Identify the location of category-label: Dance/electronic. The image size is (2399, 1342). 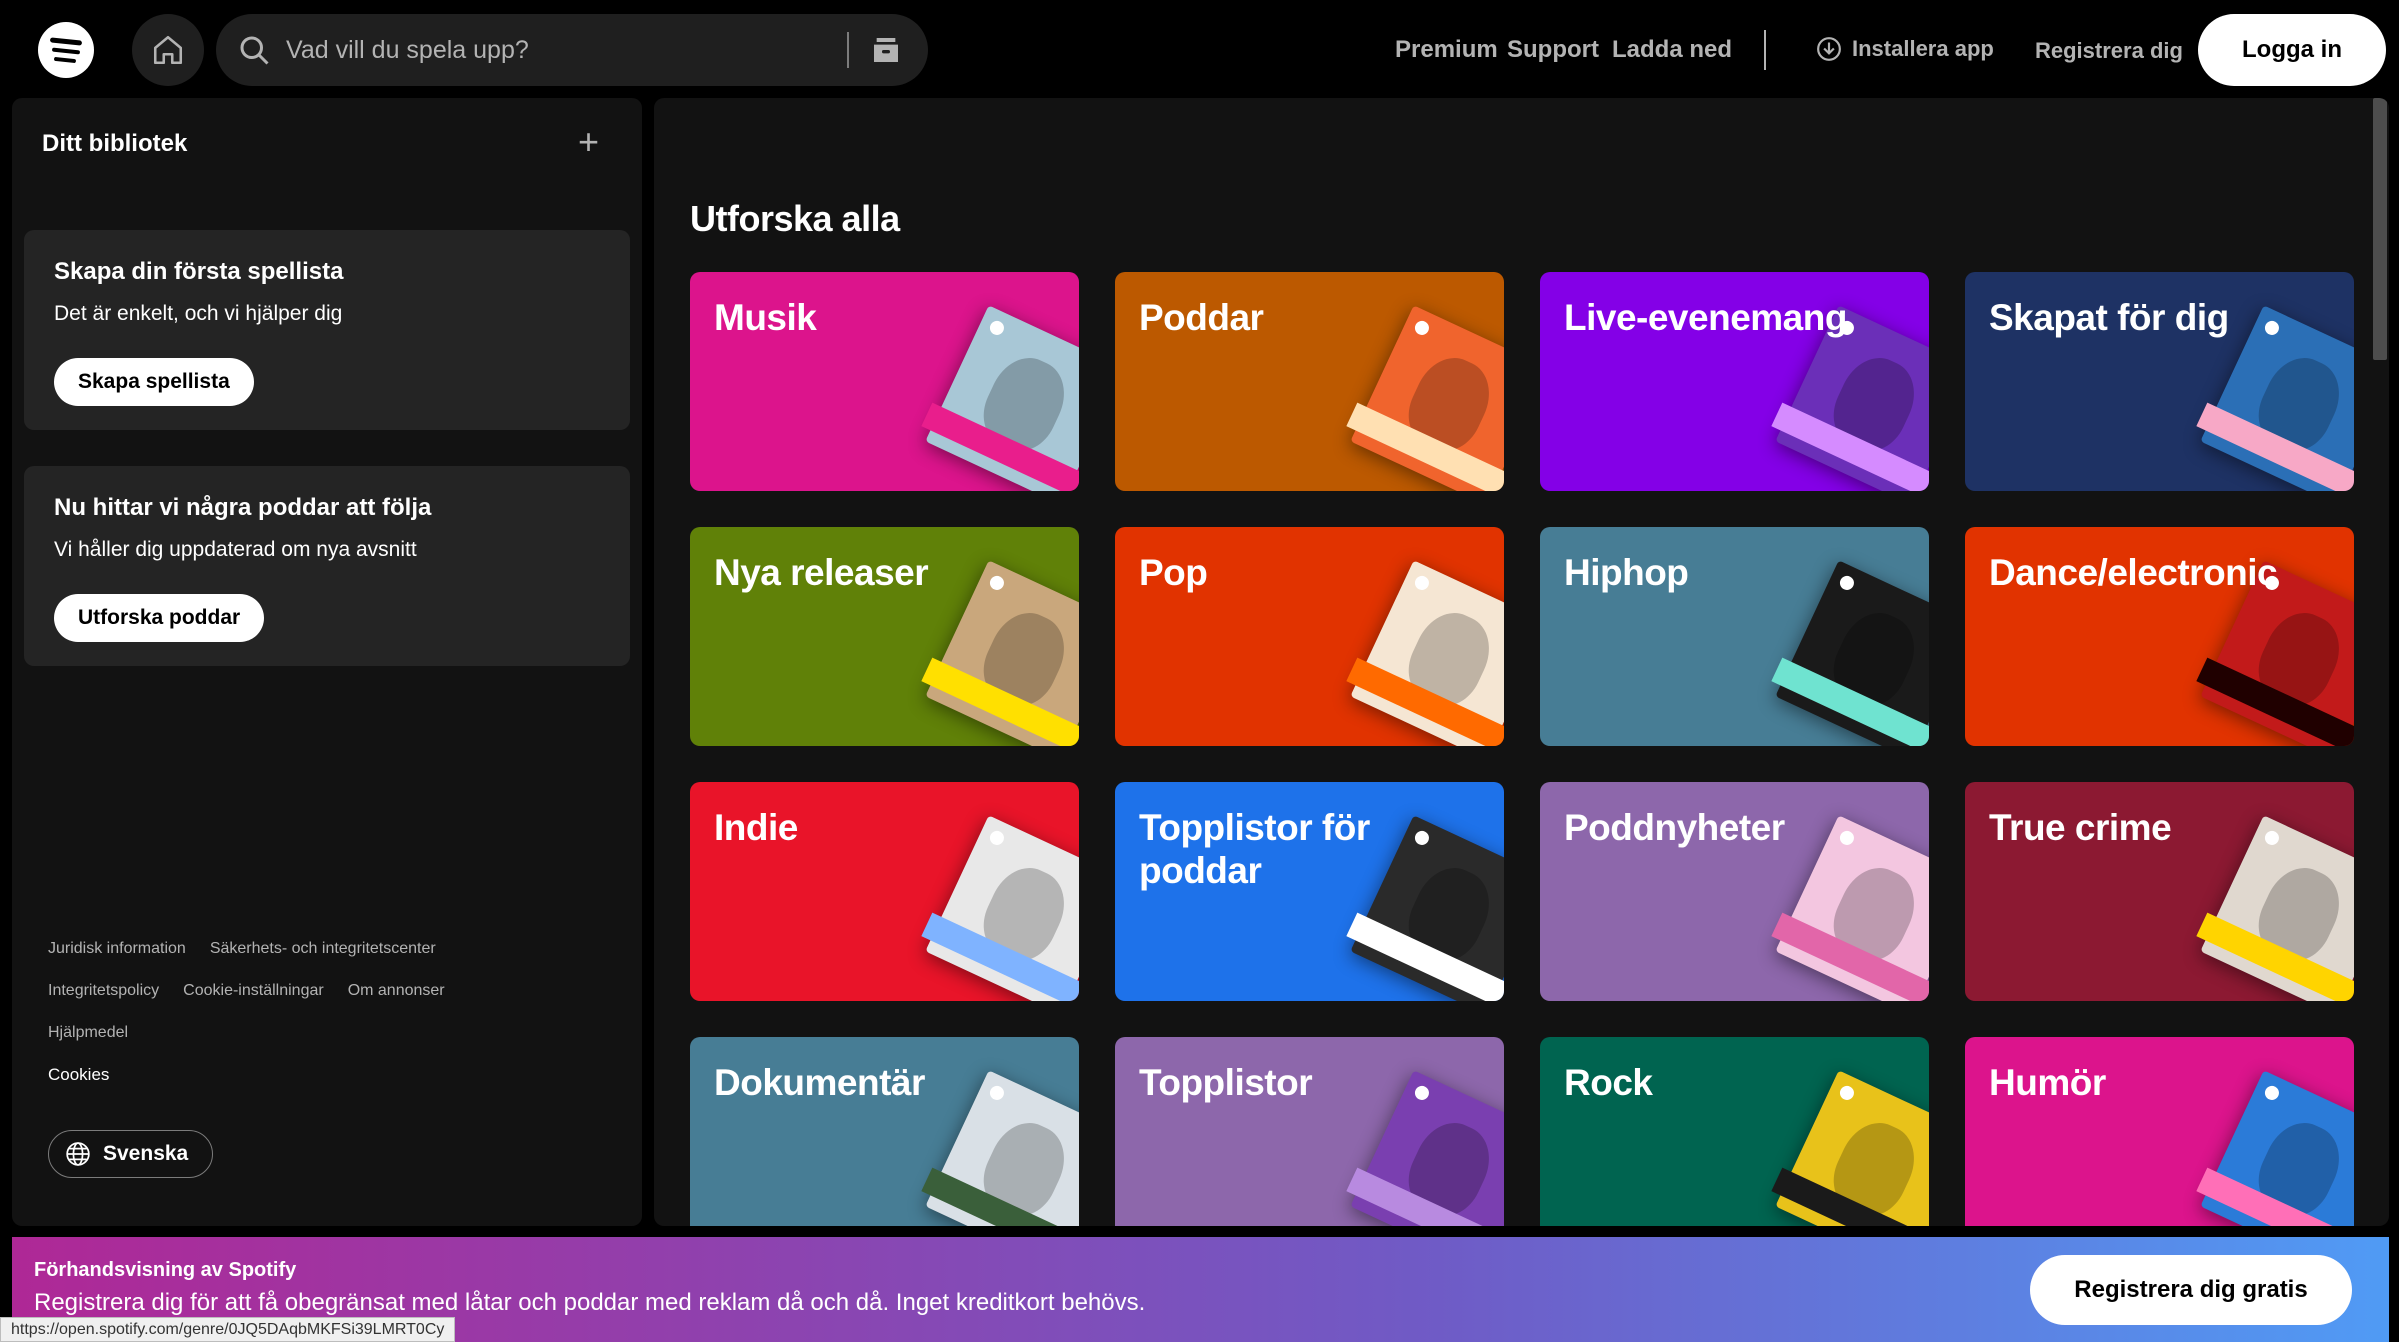
(2133, 572).